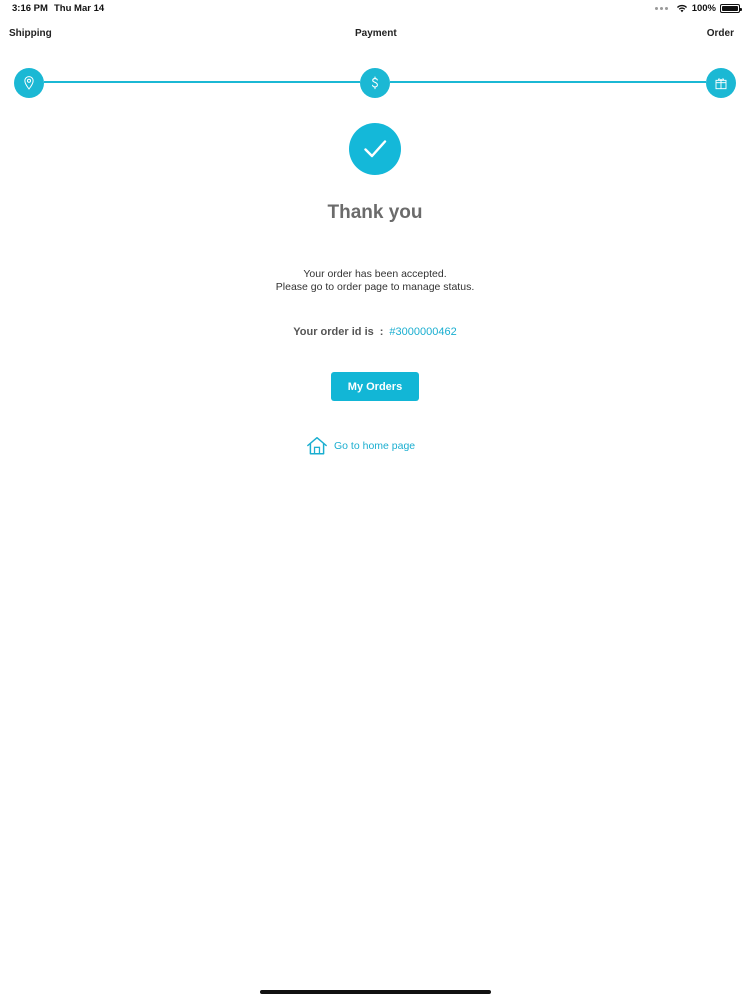 The height and width of the screenshot is (1000, 750). I want to click on checkout-stepper: Shipping Payment Order, so click(375, 61).